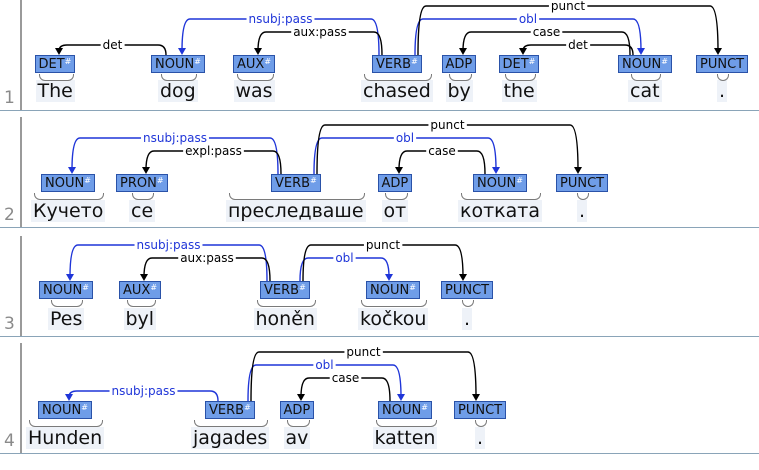 The width and height of the screenshot is (759, 470). What do you see at coordinates (230, 438) in the screenshot?
I see `token-word: jagades` at bounding box center [230, 438].